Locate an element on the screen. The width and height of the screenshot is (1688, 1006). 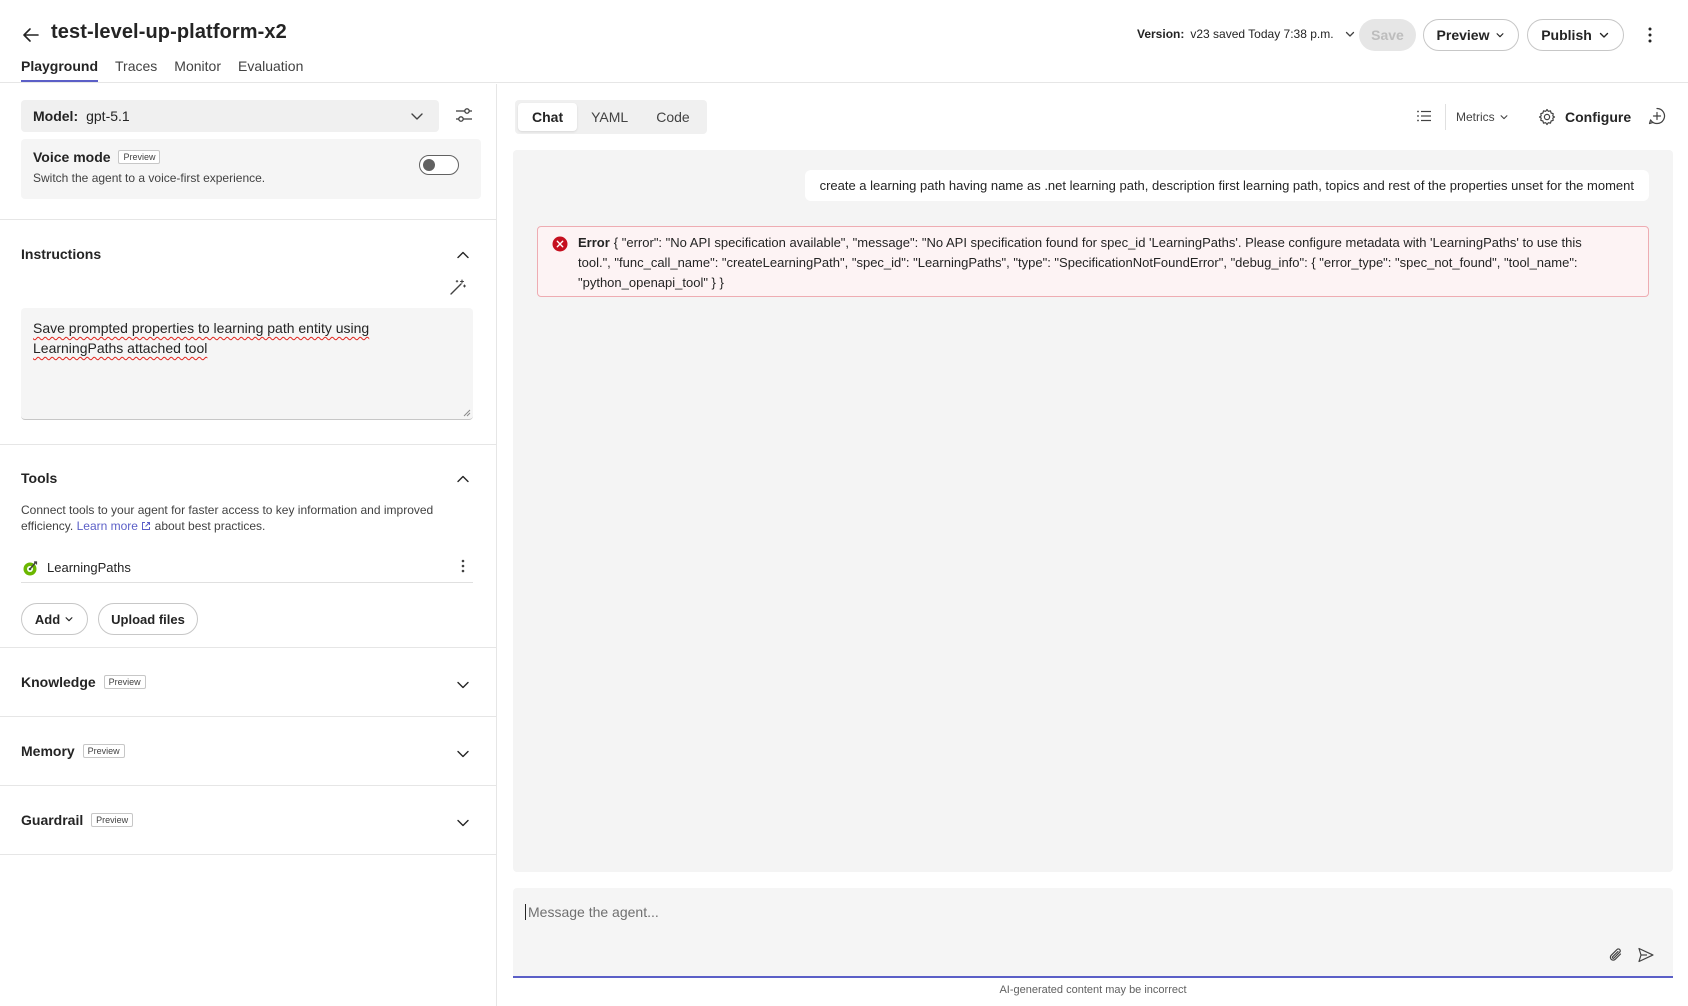
upload-files-button: Upload files is located at coordinates (148, 619).